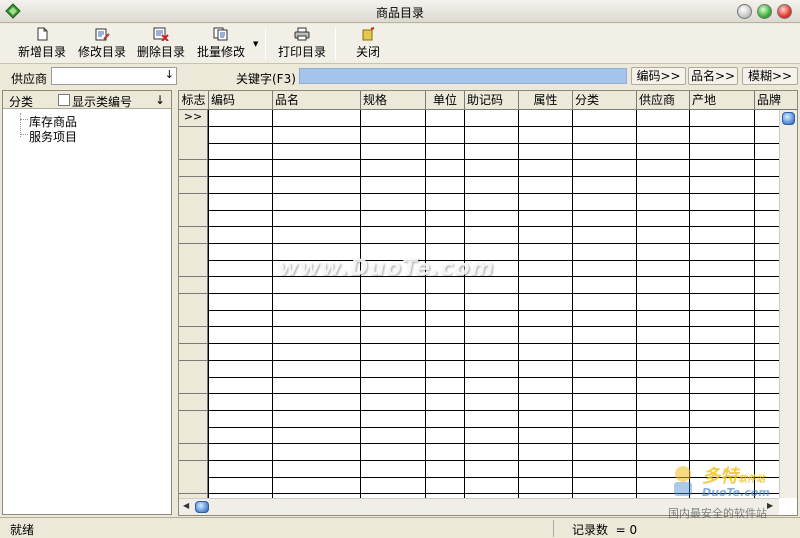  Describe the element at coordinates (317, 100) in the screenshot. I see `column-header-name: 品名` at that location.